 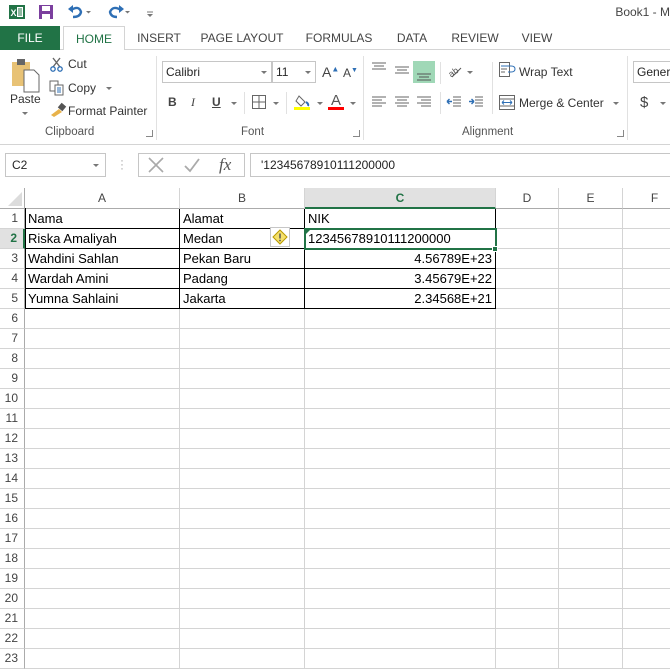 I want to click on cell-a14, so click(x=102, y=479).